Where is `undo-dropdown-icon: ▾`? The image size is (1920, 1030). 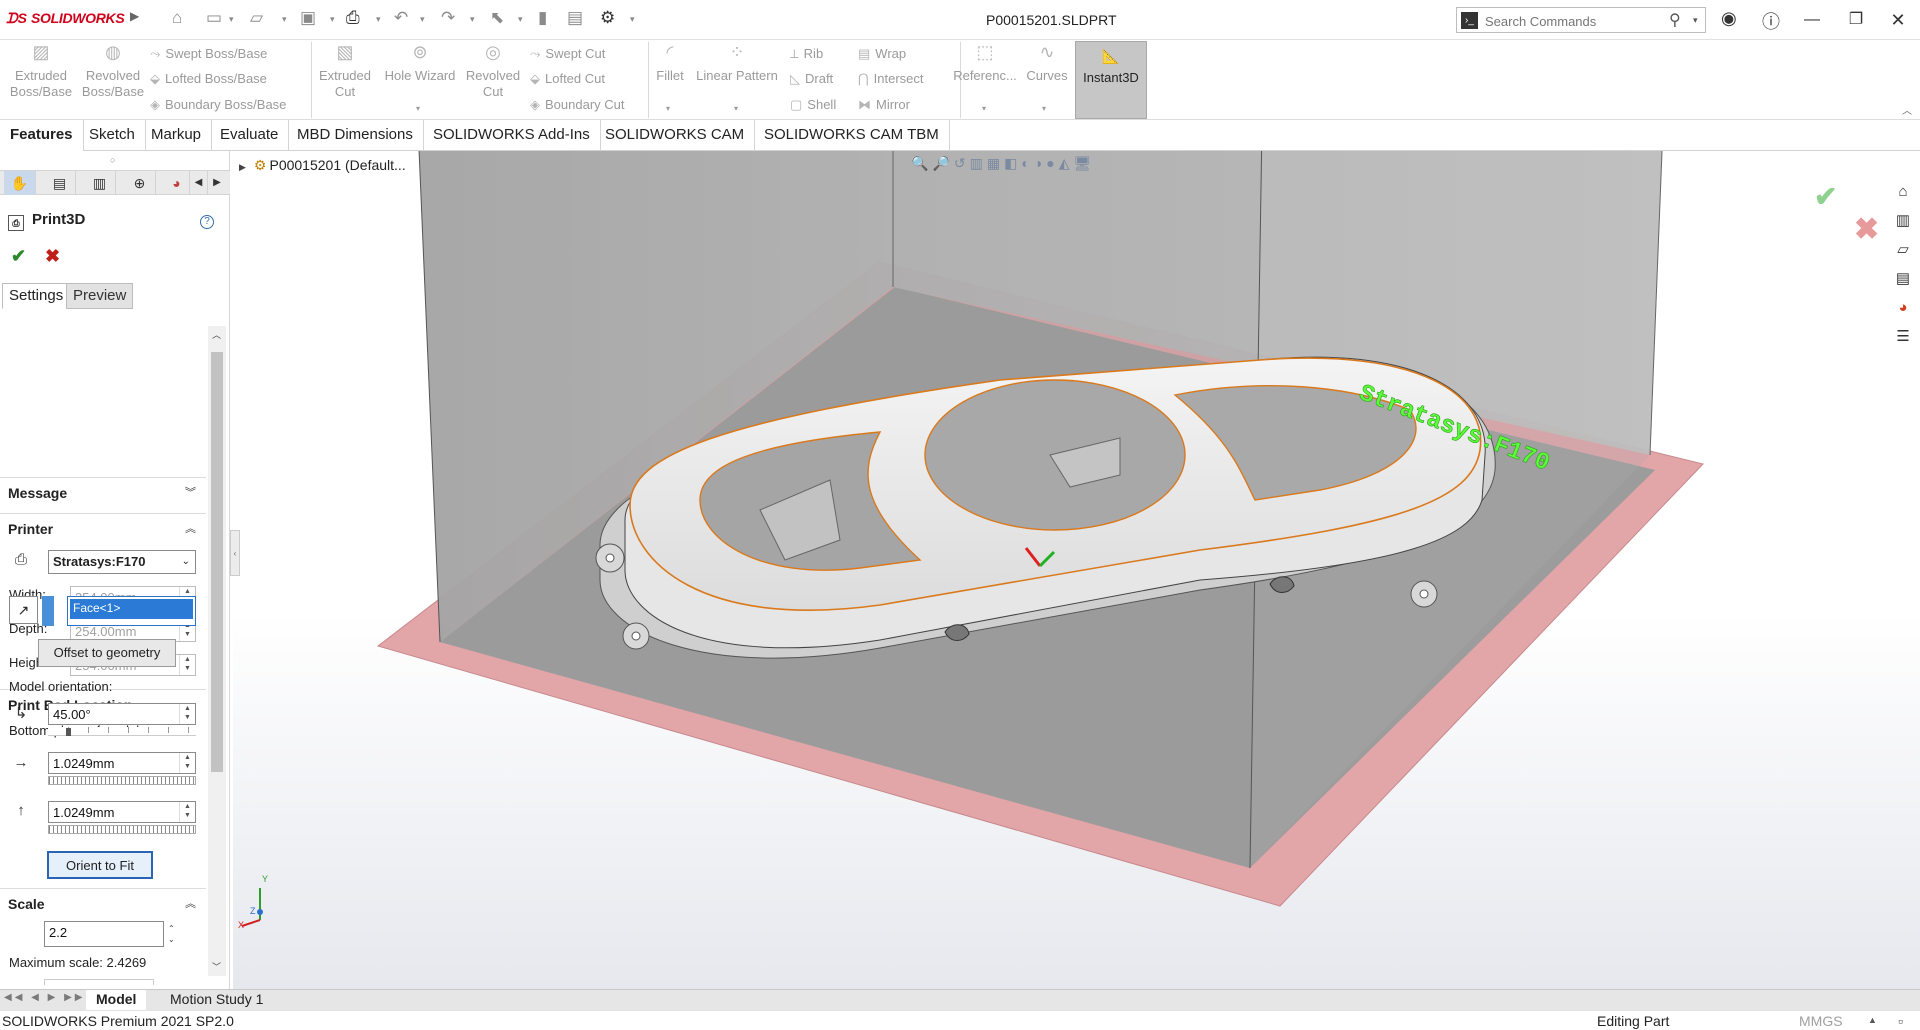
undo-dropdown-icon: ▾ is located at coordinates (422, 19).